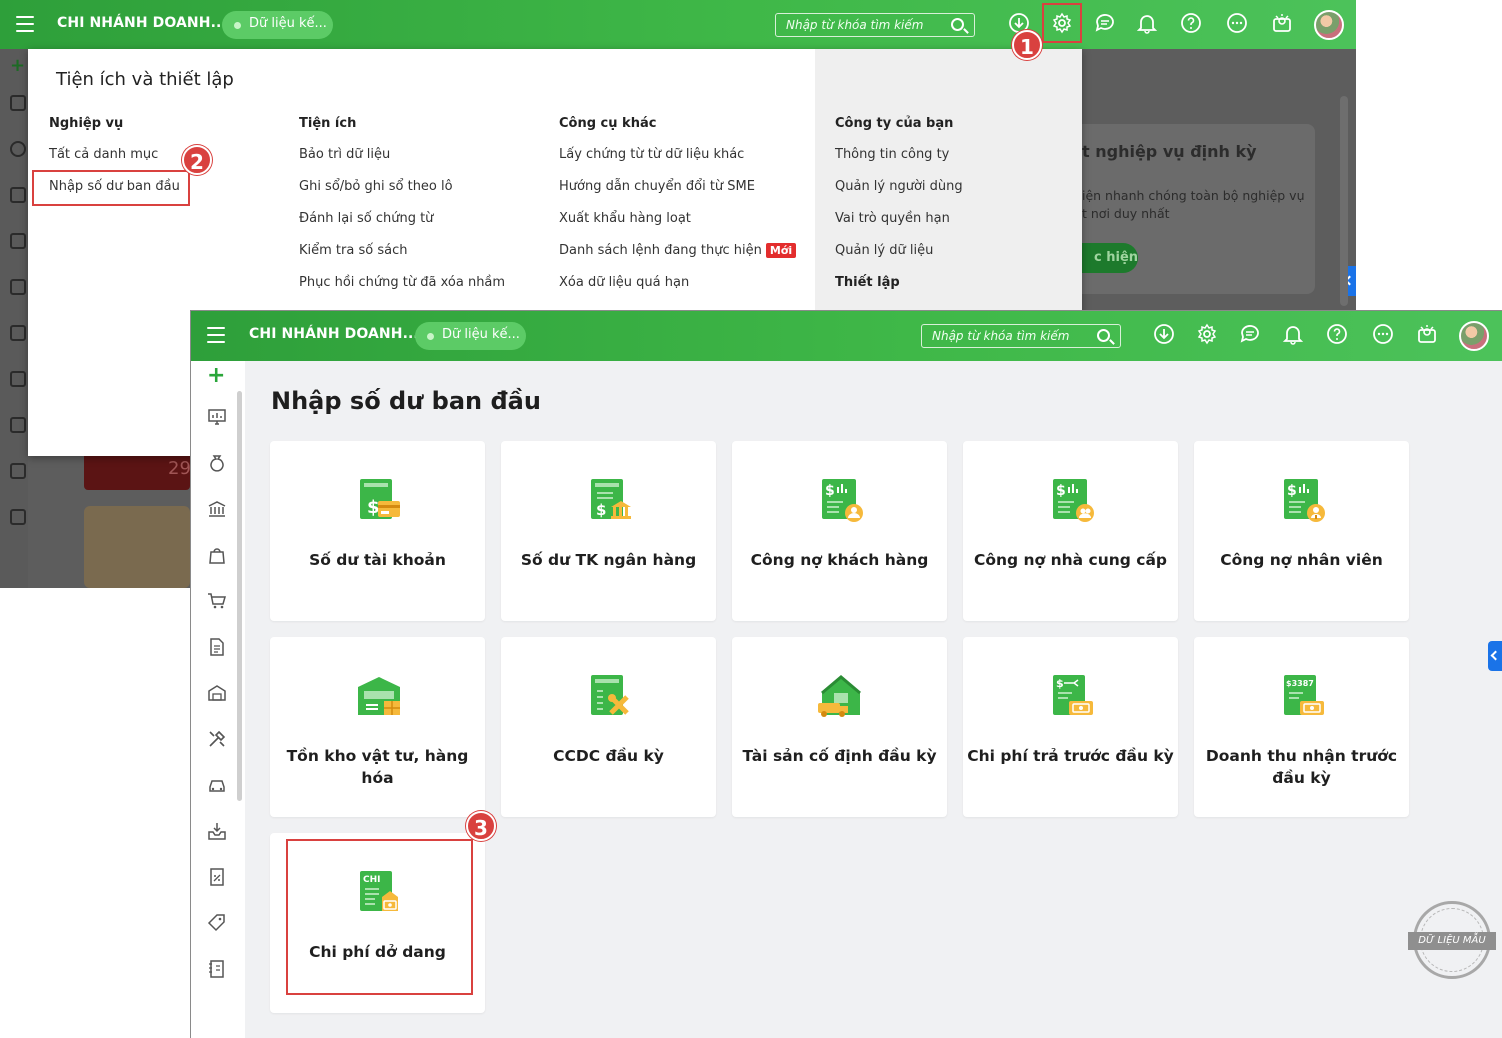 This screenshot has width=1502, height=1038. What do you see at coordinates (376, 186) in the screenshot?
I see `menu-batch-posting: Ghi sổ/bỏ ghi sổ theo lô` at bounding box center [376, 186].